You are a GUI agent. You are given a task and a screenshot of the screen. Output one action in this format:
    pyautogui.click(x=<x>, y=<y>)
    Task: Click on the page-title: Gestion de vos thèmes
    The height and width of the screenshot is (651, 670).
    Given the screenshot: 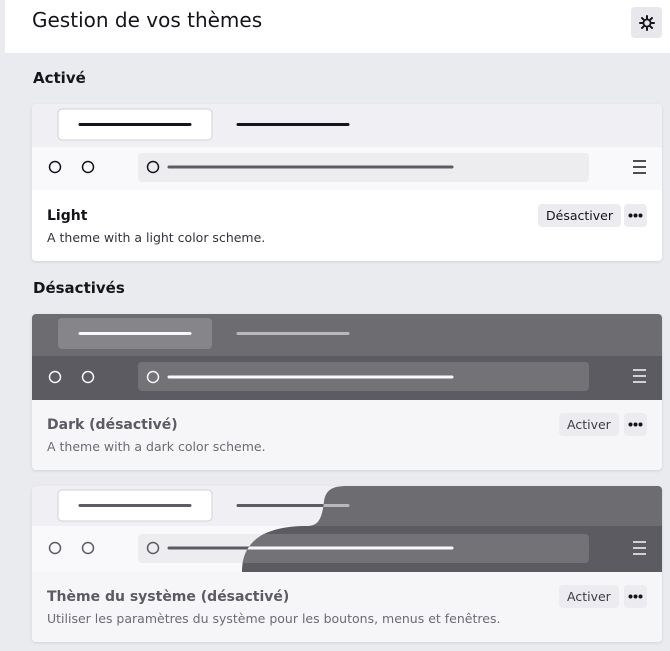 What is the action you would take?
    pyautogui.click(x=147, y=20)
    